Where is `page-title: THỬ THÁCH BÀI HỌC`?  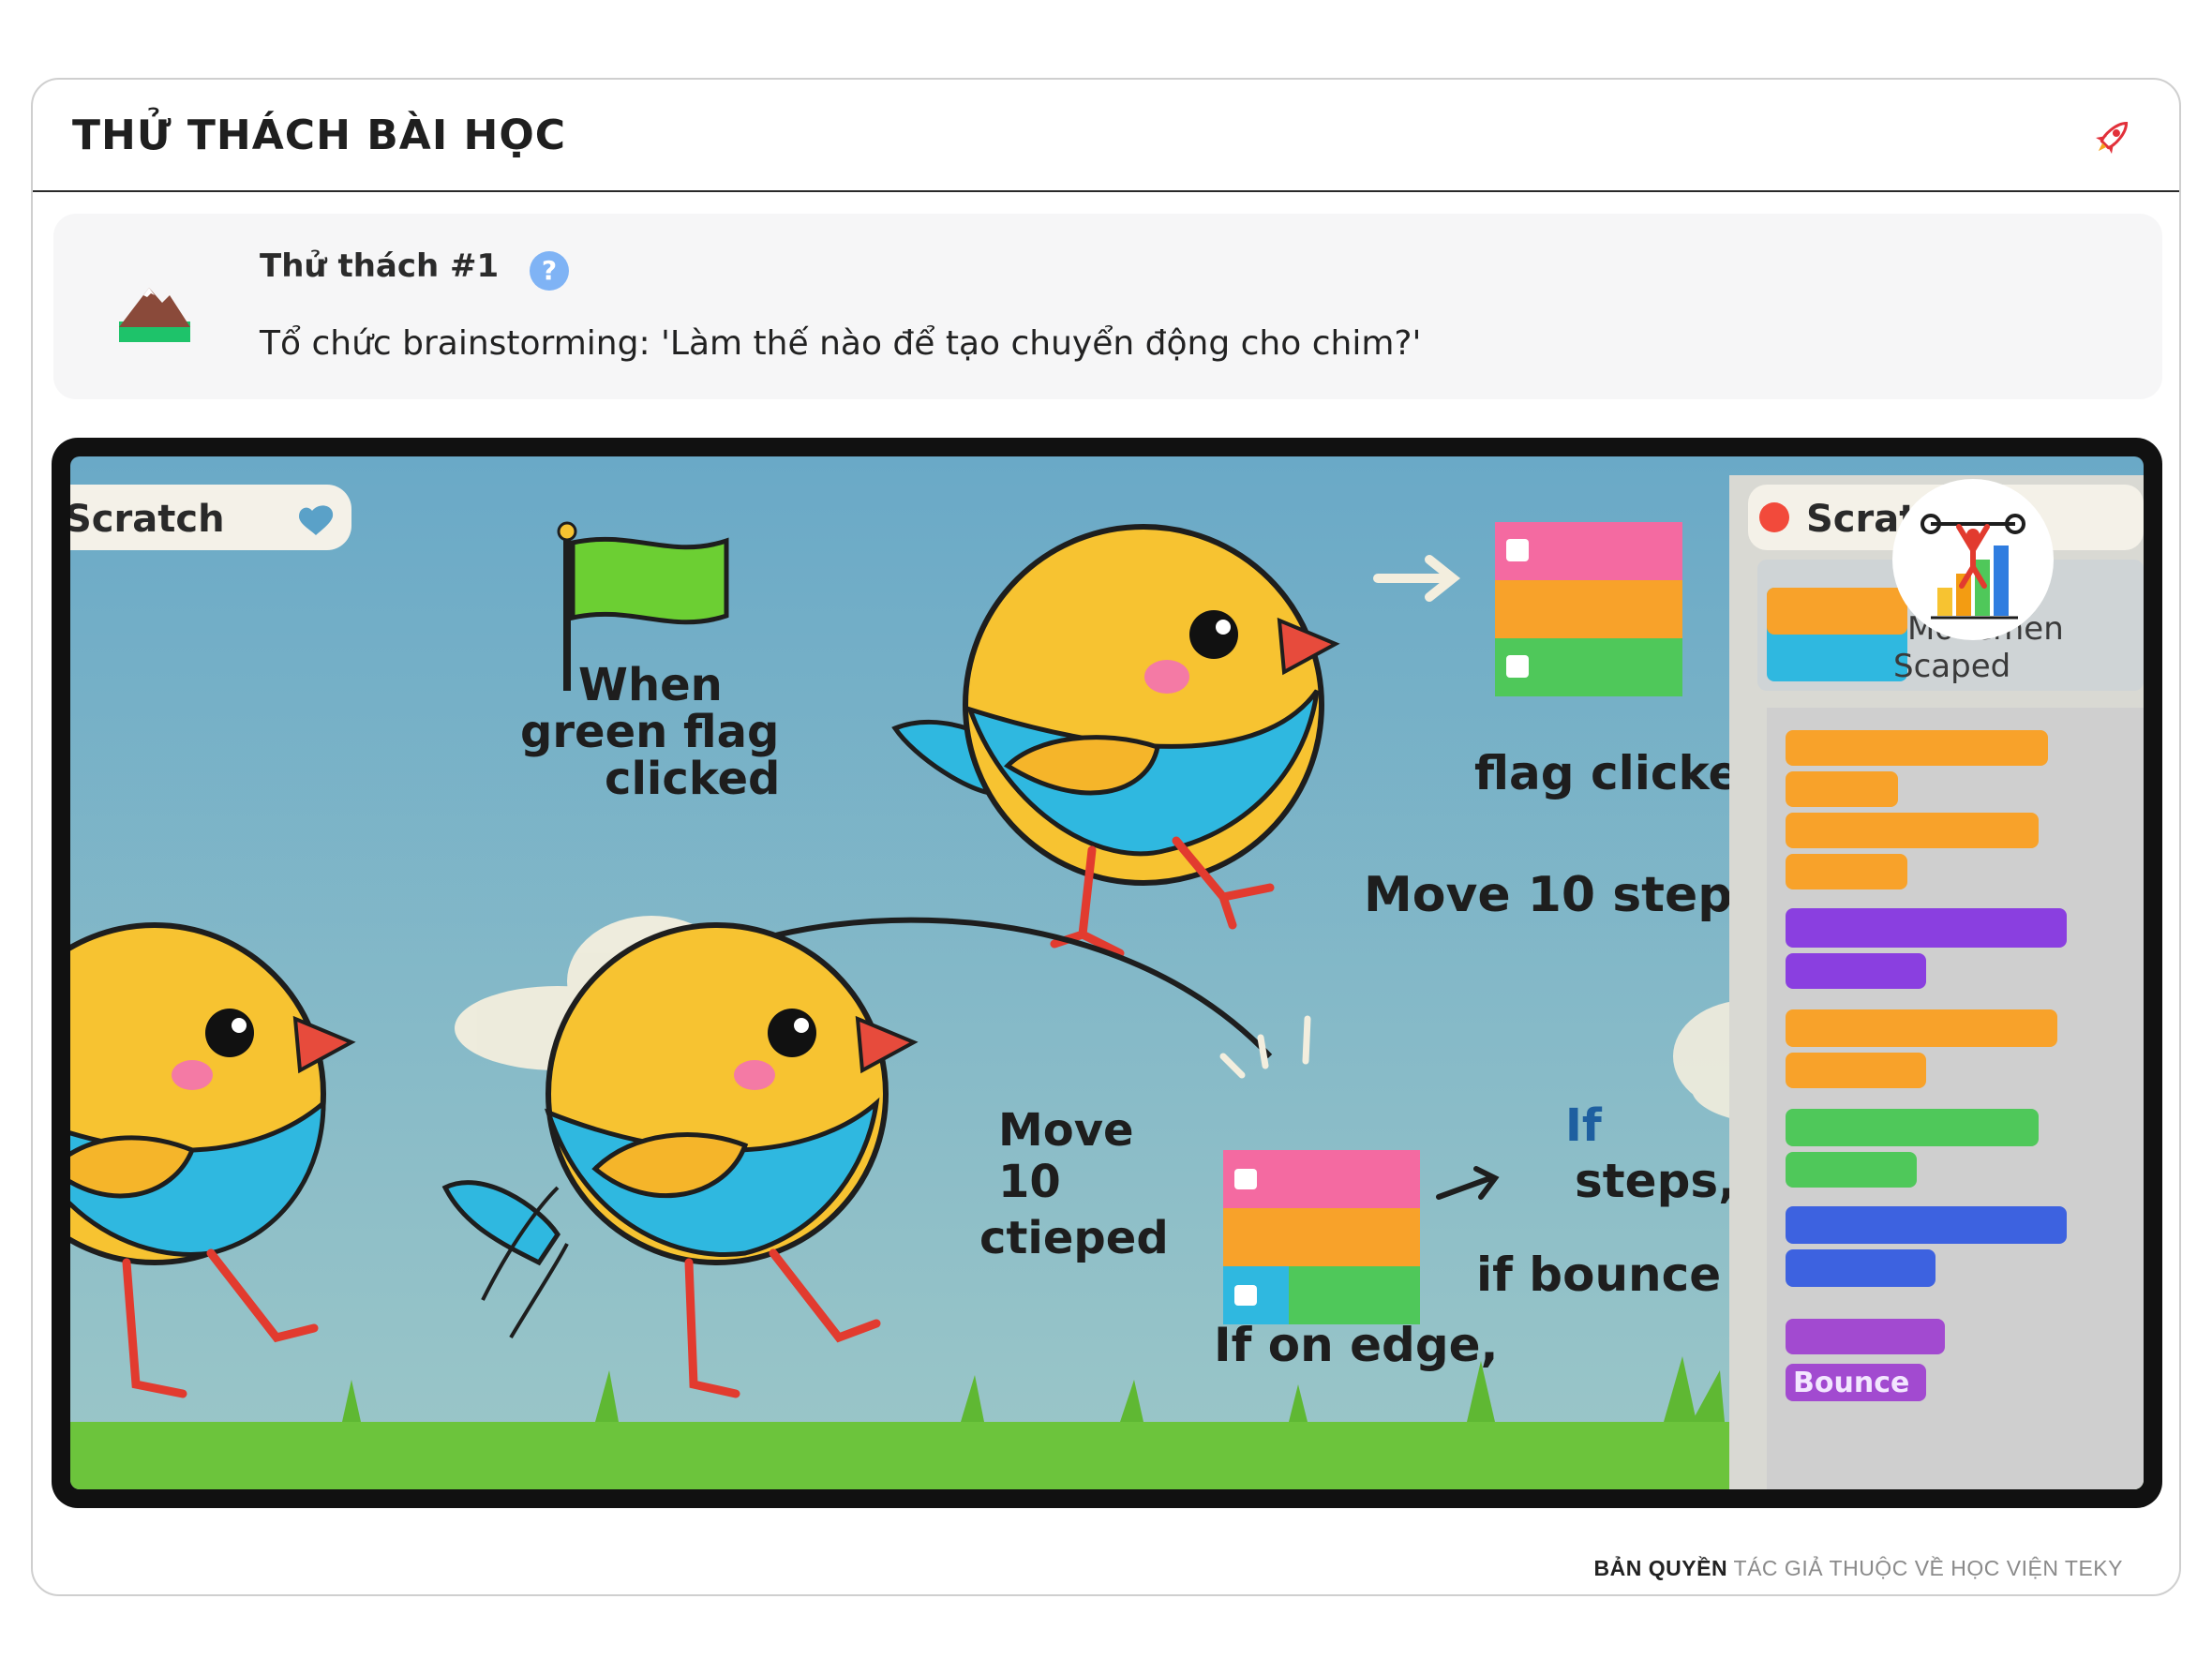 page-title: THỬ THÁCH BÀI HỌC is located at coordinates (319, 135).